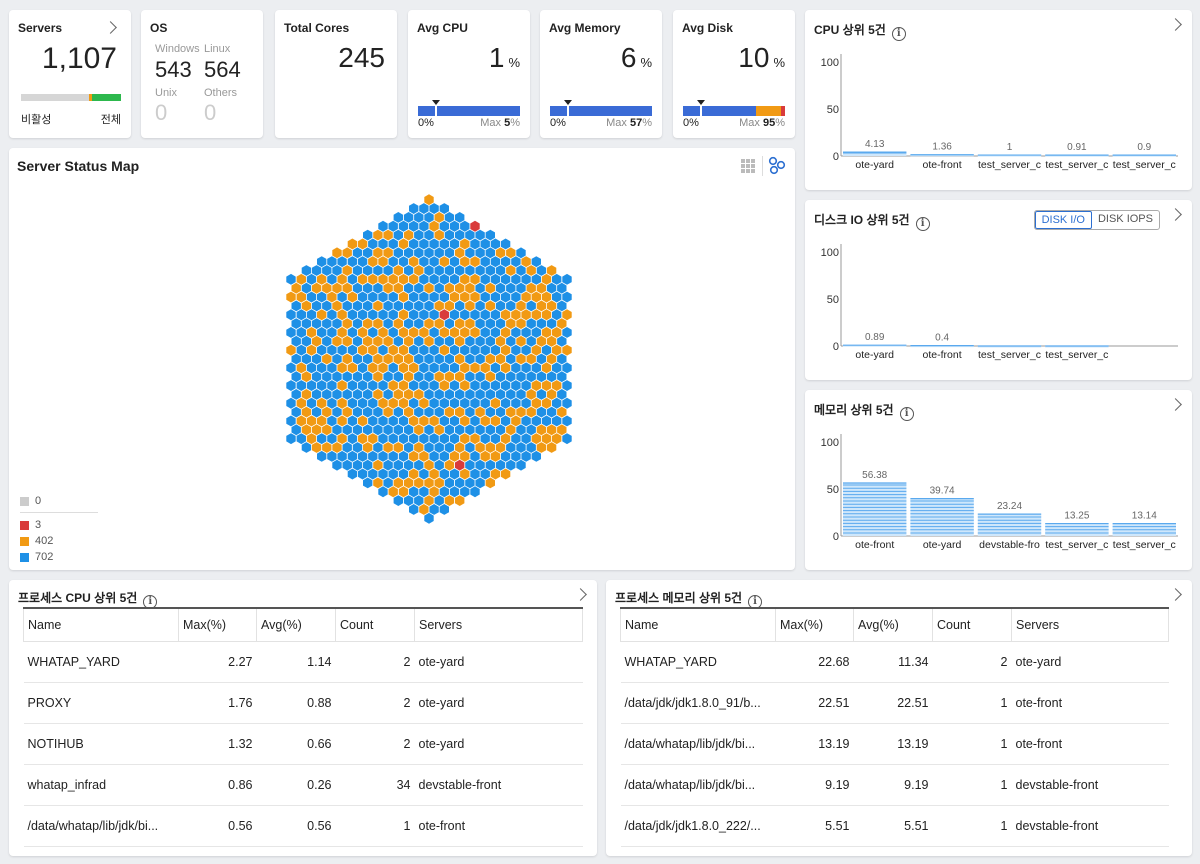 This screenshot has height=864, width=1200. Describe the element at coordinates (580, 594) in the screenshot. I see `process-cpu-chevron-icon` at that location.